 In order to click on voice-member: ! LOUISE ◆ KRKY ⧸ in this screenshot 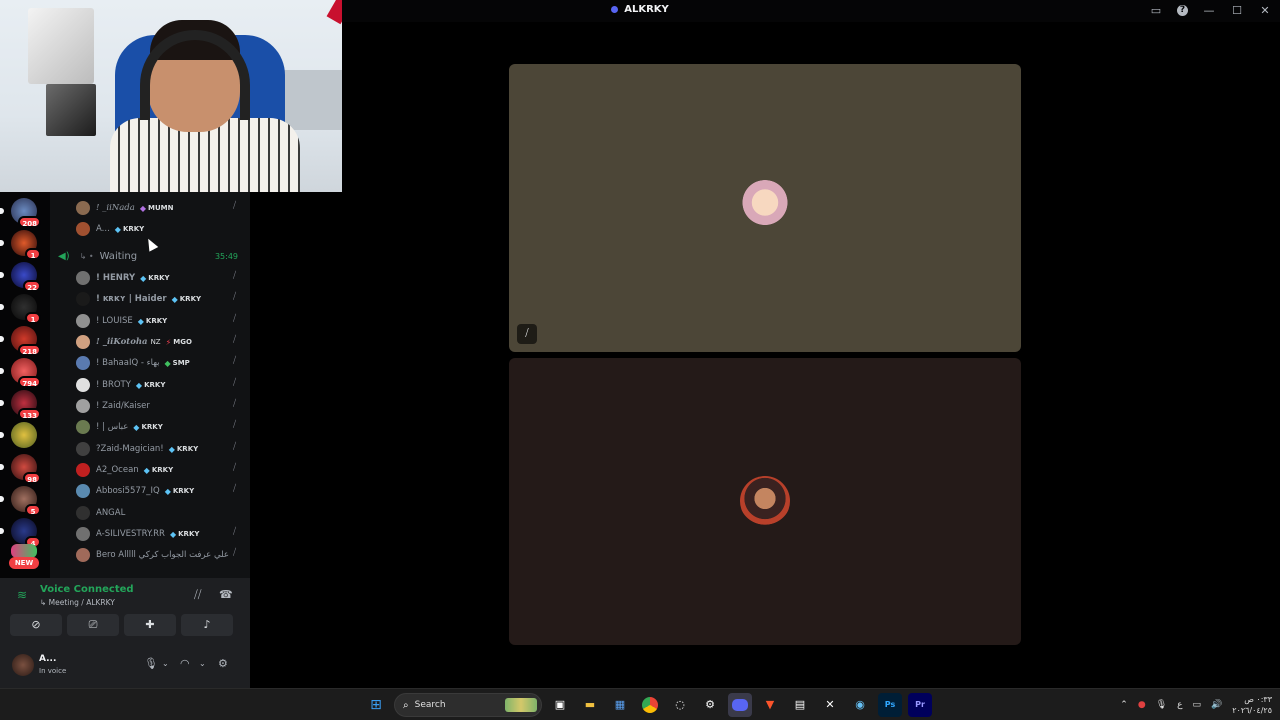, I will do `click(159, 321)`.